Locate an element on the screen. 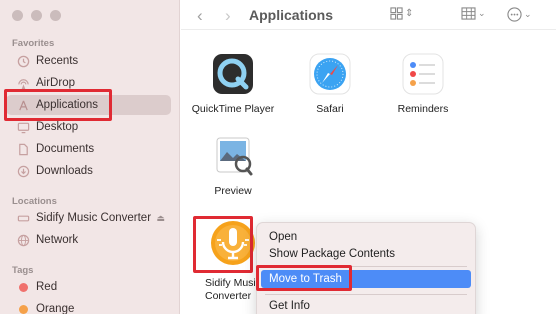  group-grid-icon is located at coordinates (468, 13).